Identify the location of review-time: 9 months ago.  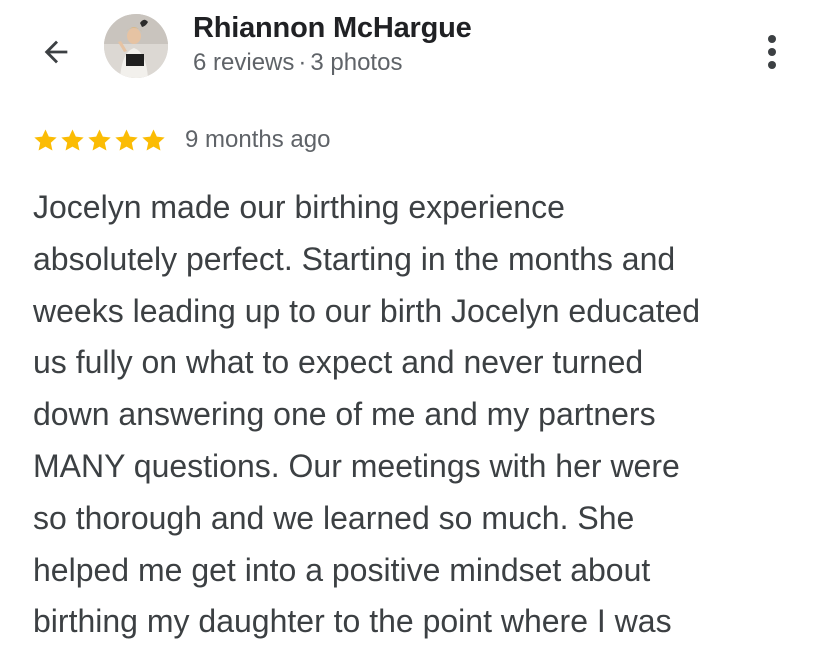
(258, 139).